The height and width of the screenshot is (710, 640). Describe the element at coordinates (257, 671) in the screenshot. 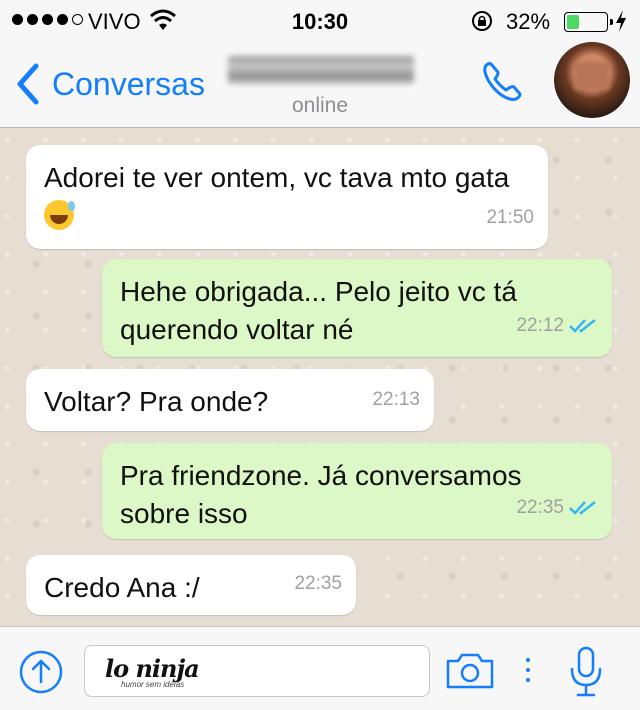

I see `message-input: lo ninja humor sem ideias` at that location.